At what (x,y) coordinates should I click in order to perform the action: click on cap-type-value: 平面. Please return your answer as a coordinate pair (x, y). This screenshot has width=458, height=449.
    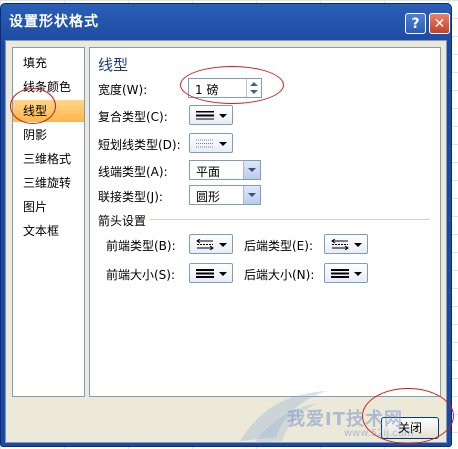
    Looking at the image, I should click on (208, 172).